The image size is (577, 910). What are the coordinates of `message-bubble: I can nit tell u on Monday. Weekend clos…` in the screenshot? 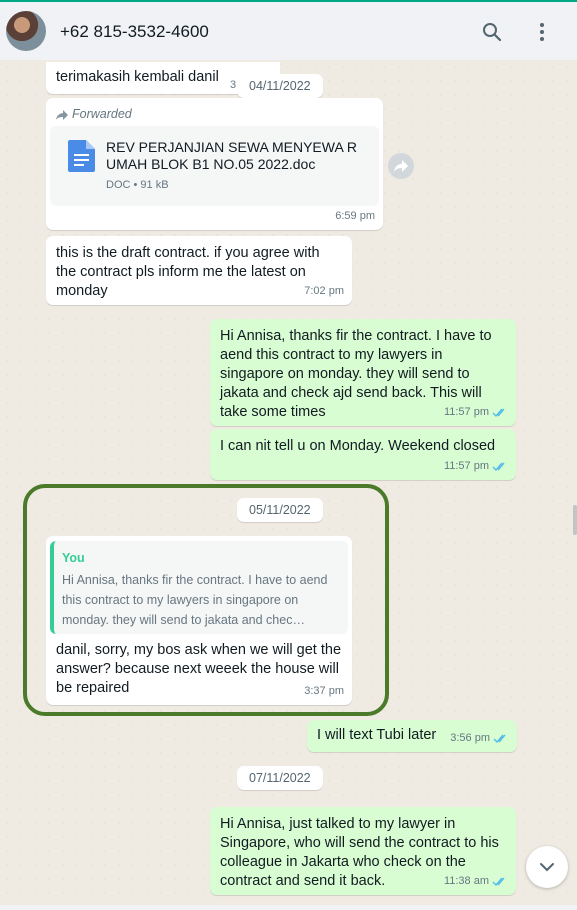 It's located at (363, 454).